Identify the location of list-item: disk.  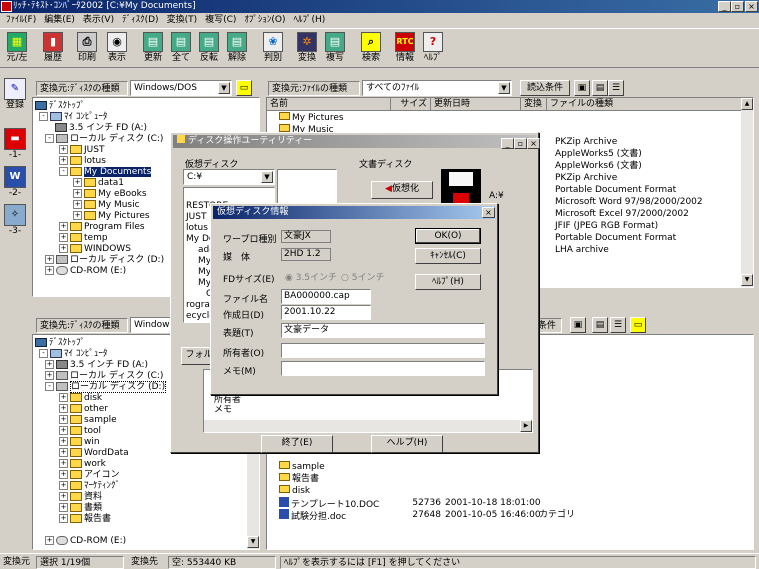
(294, 491).